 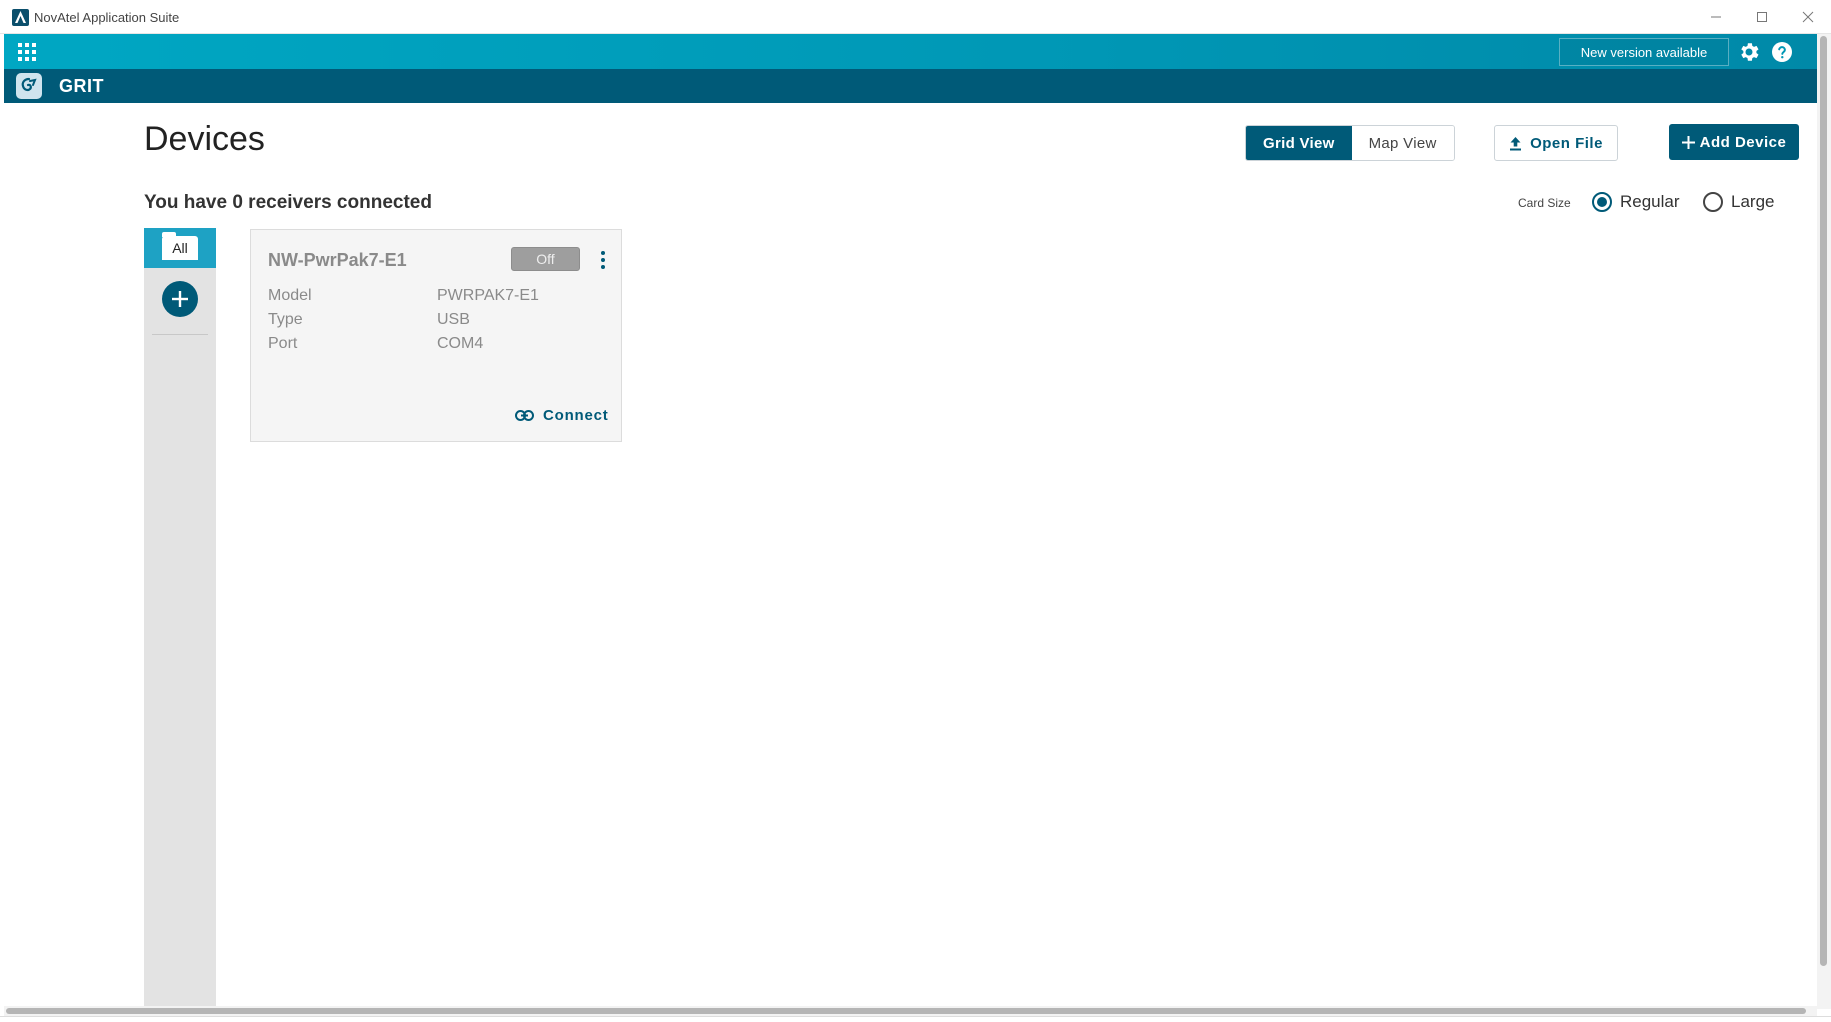 I want to click on app-name: GRIT, so click(x=81, y=86).